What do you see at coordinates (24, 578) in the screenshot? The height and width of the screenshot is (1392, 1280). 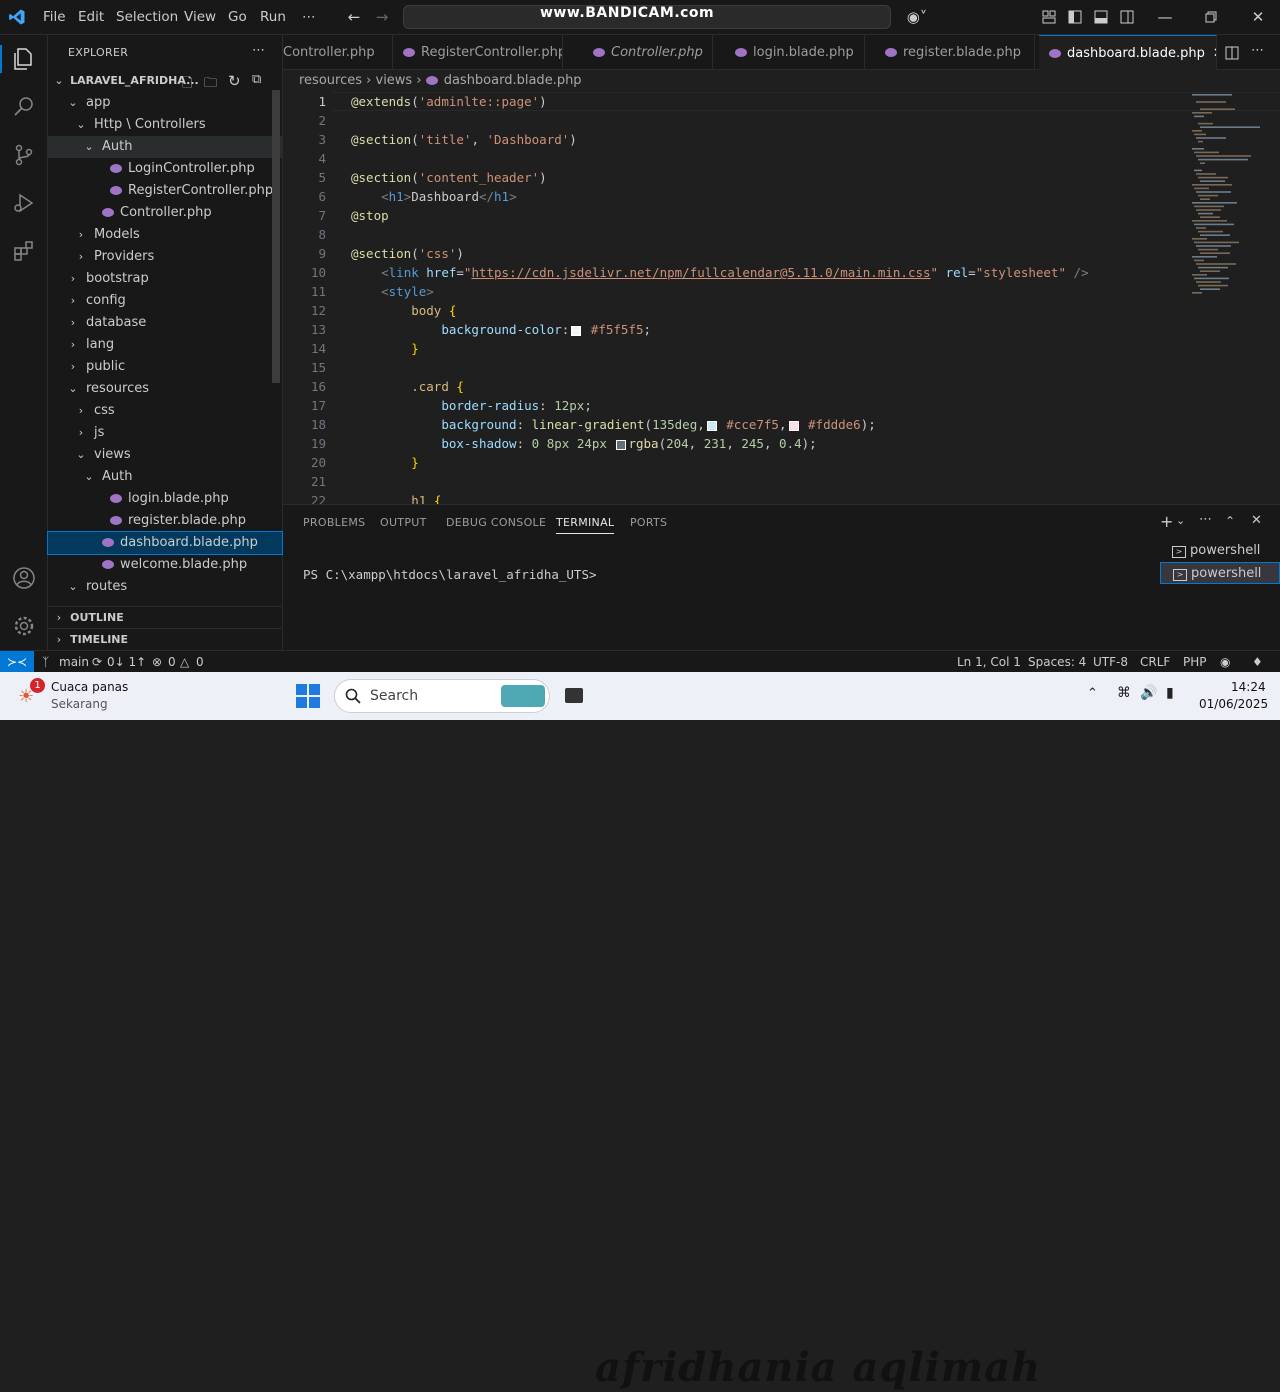 I see `accounts-icon` at bounding box center [24, 578].